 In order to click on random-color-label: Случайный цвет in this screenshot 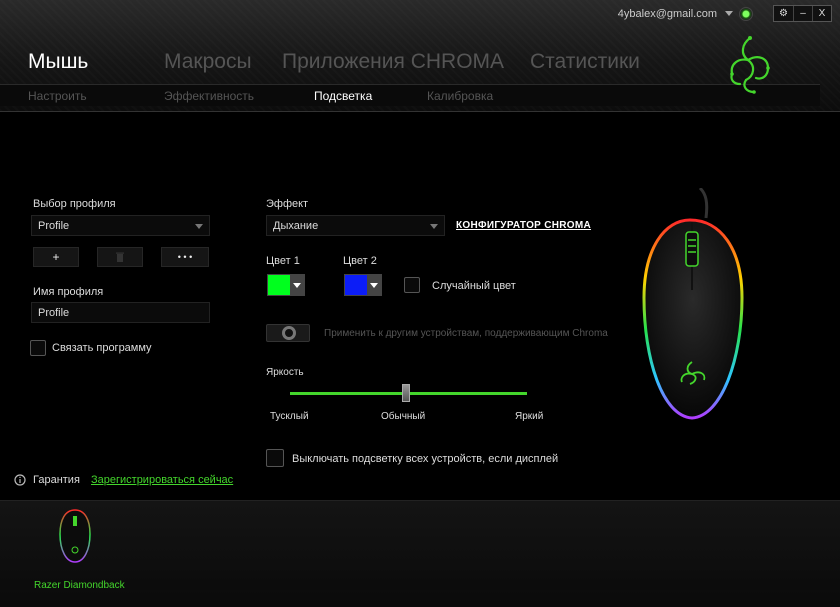, I will do `click(474, 286)`.